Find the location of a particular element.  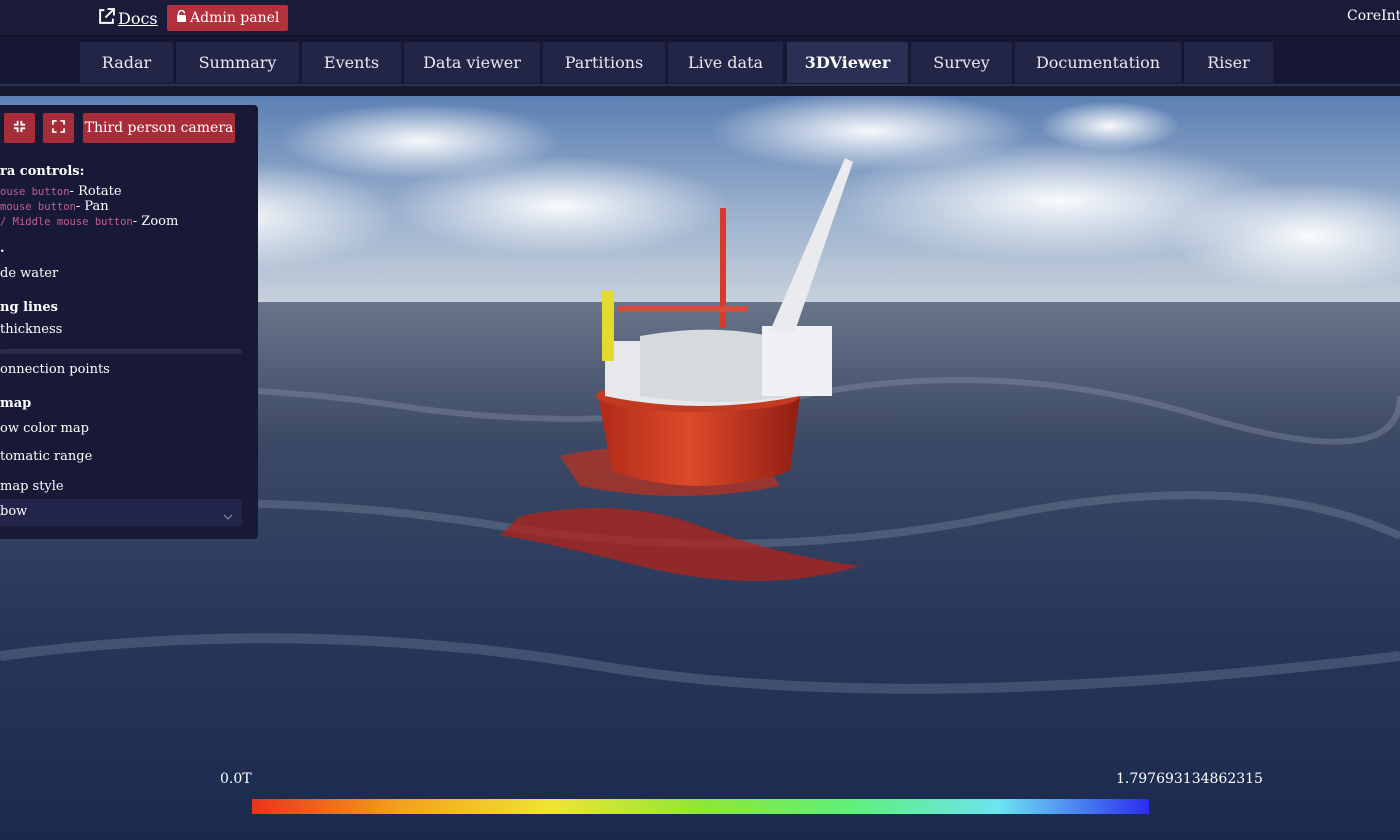

color-map-style-value: bow is located at coordinates (14, 511).